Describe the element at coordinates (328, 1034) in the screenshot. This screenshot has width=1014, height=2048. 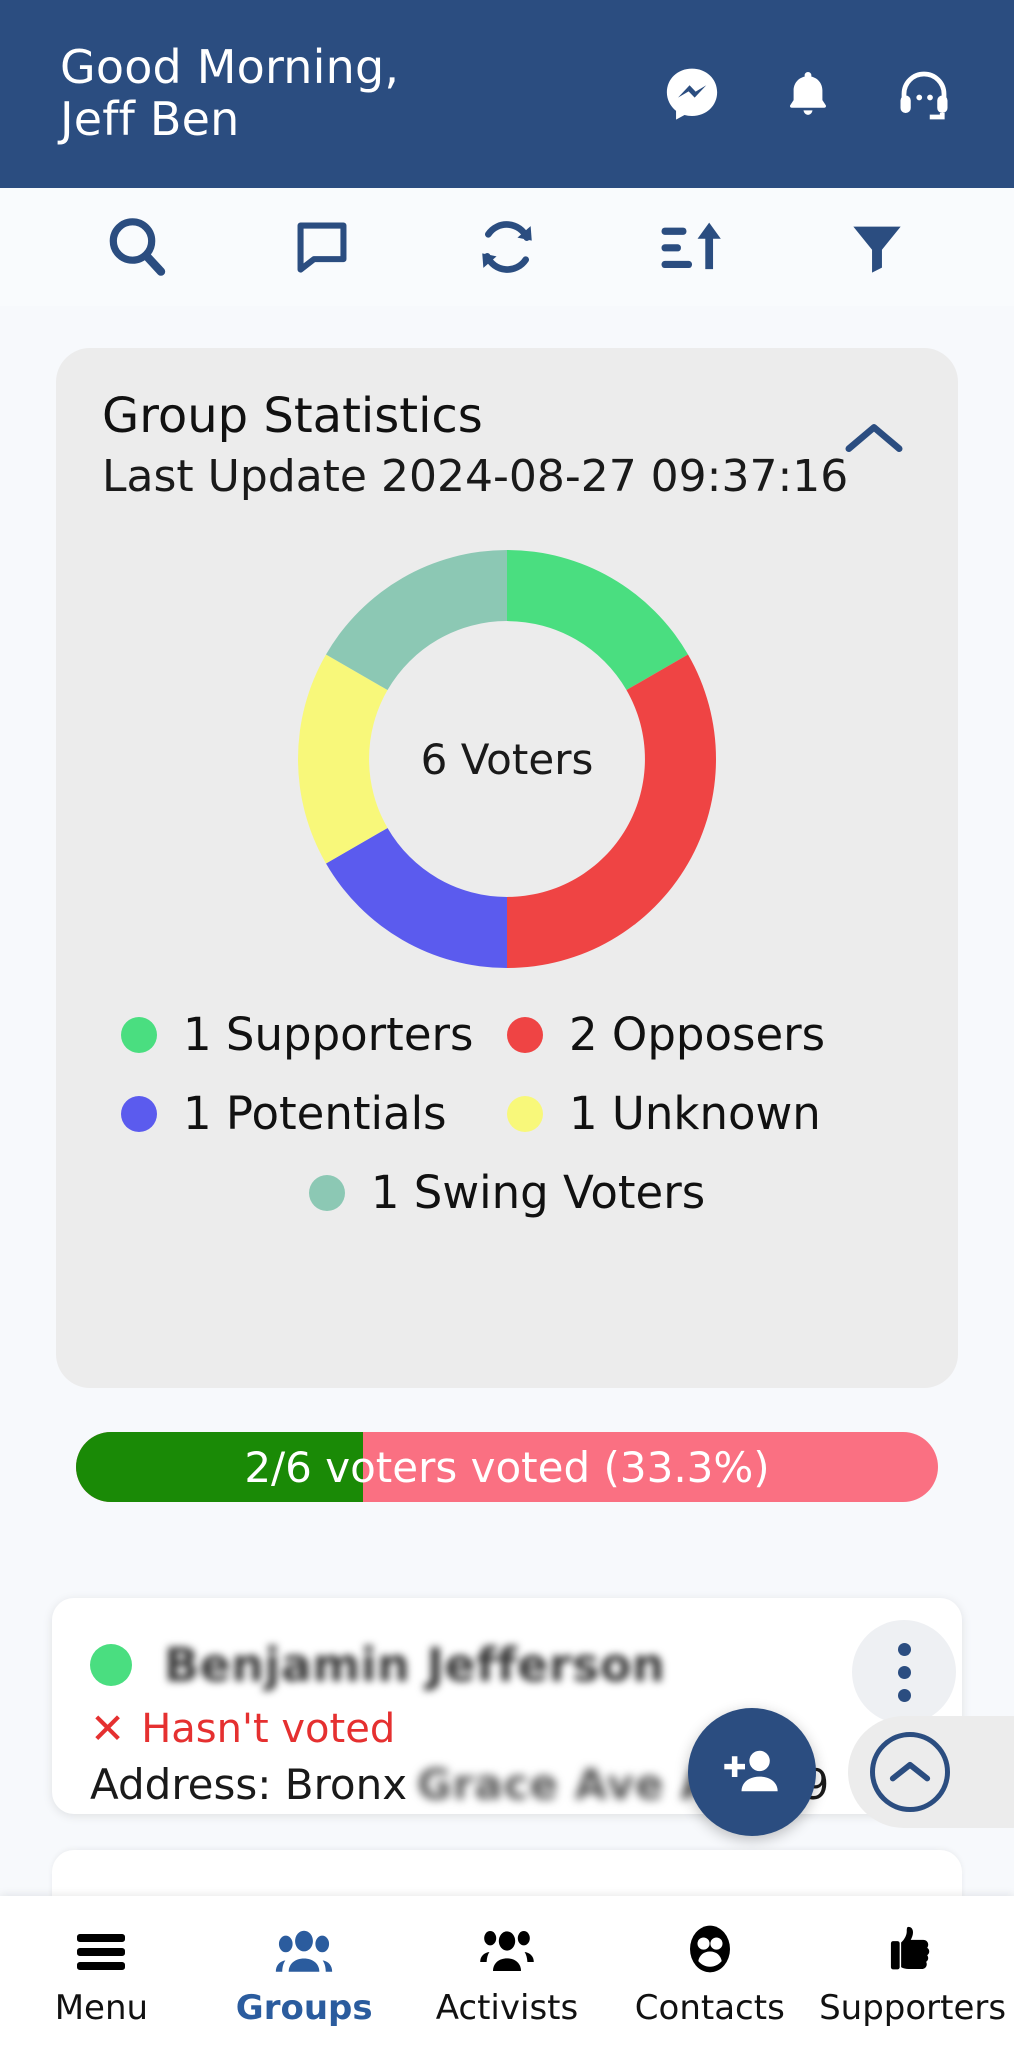
I see `legend-label-supporters: 1 Supporters` at that location.